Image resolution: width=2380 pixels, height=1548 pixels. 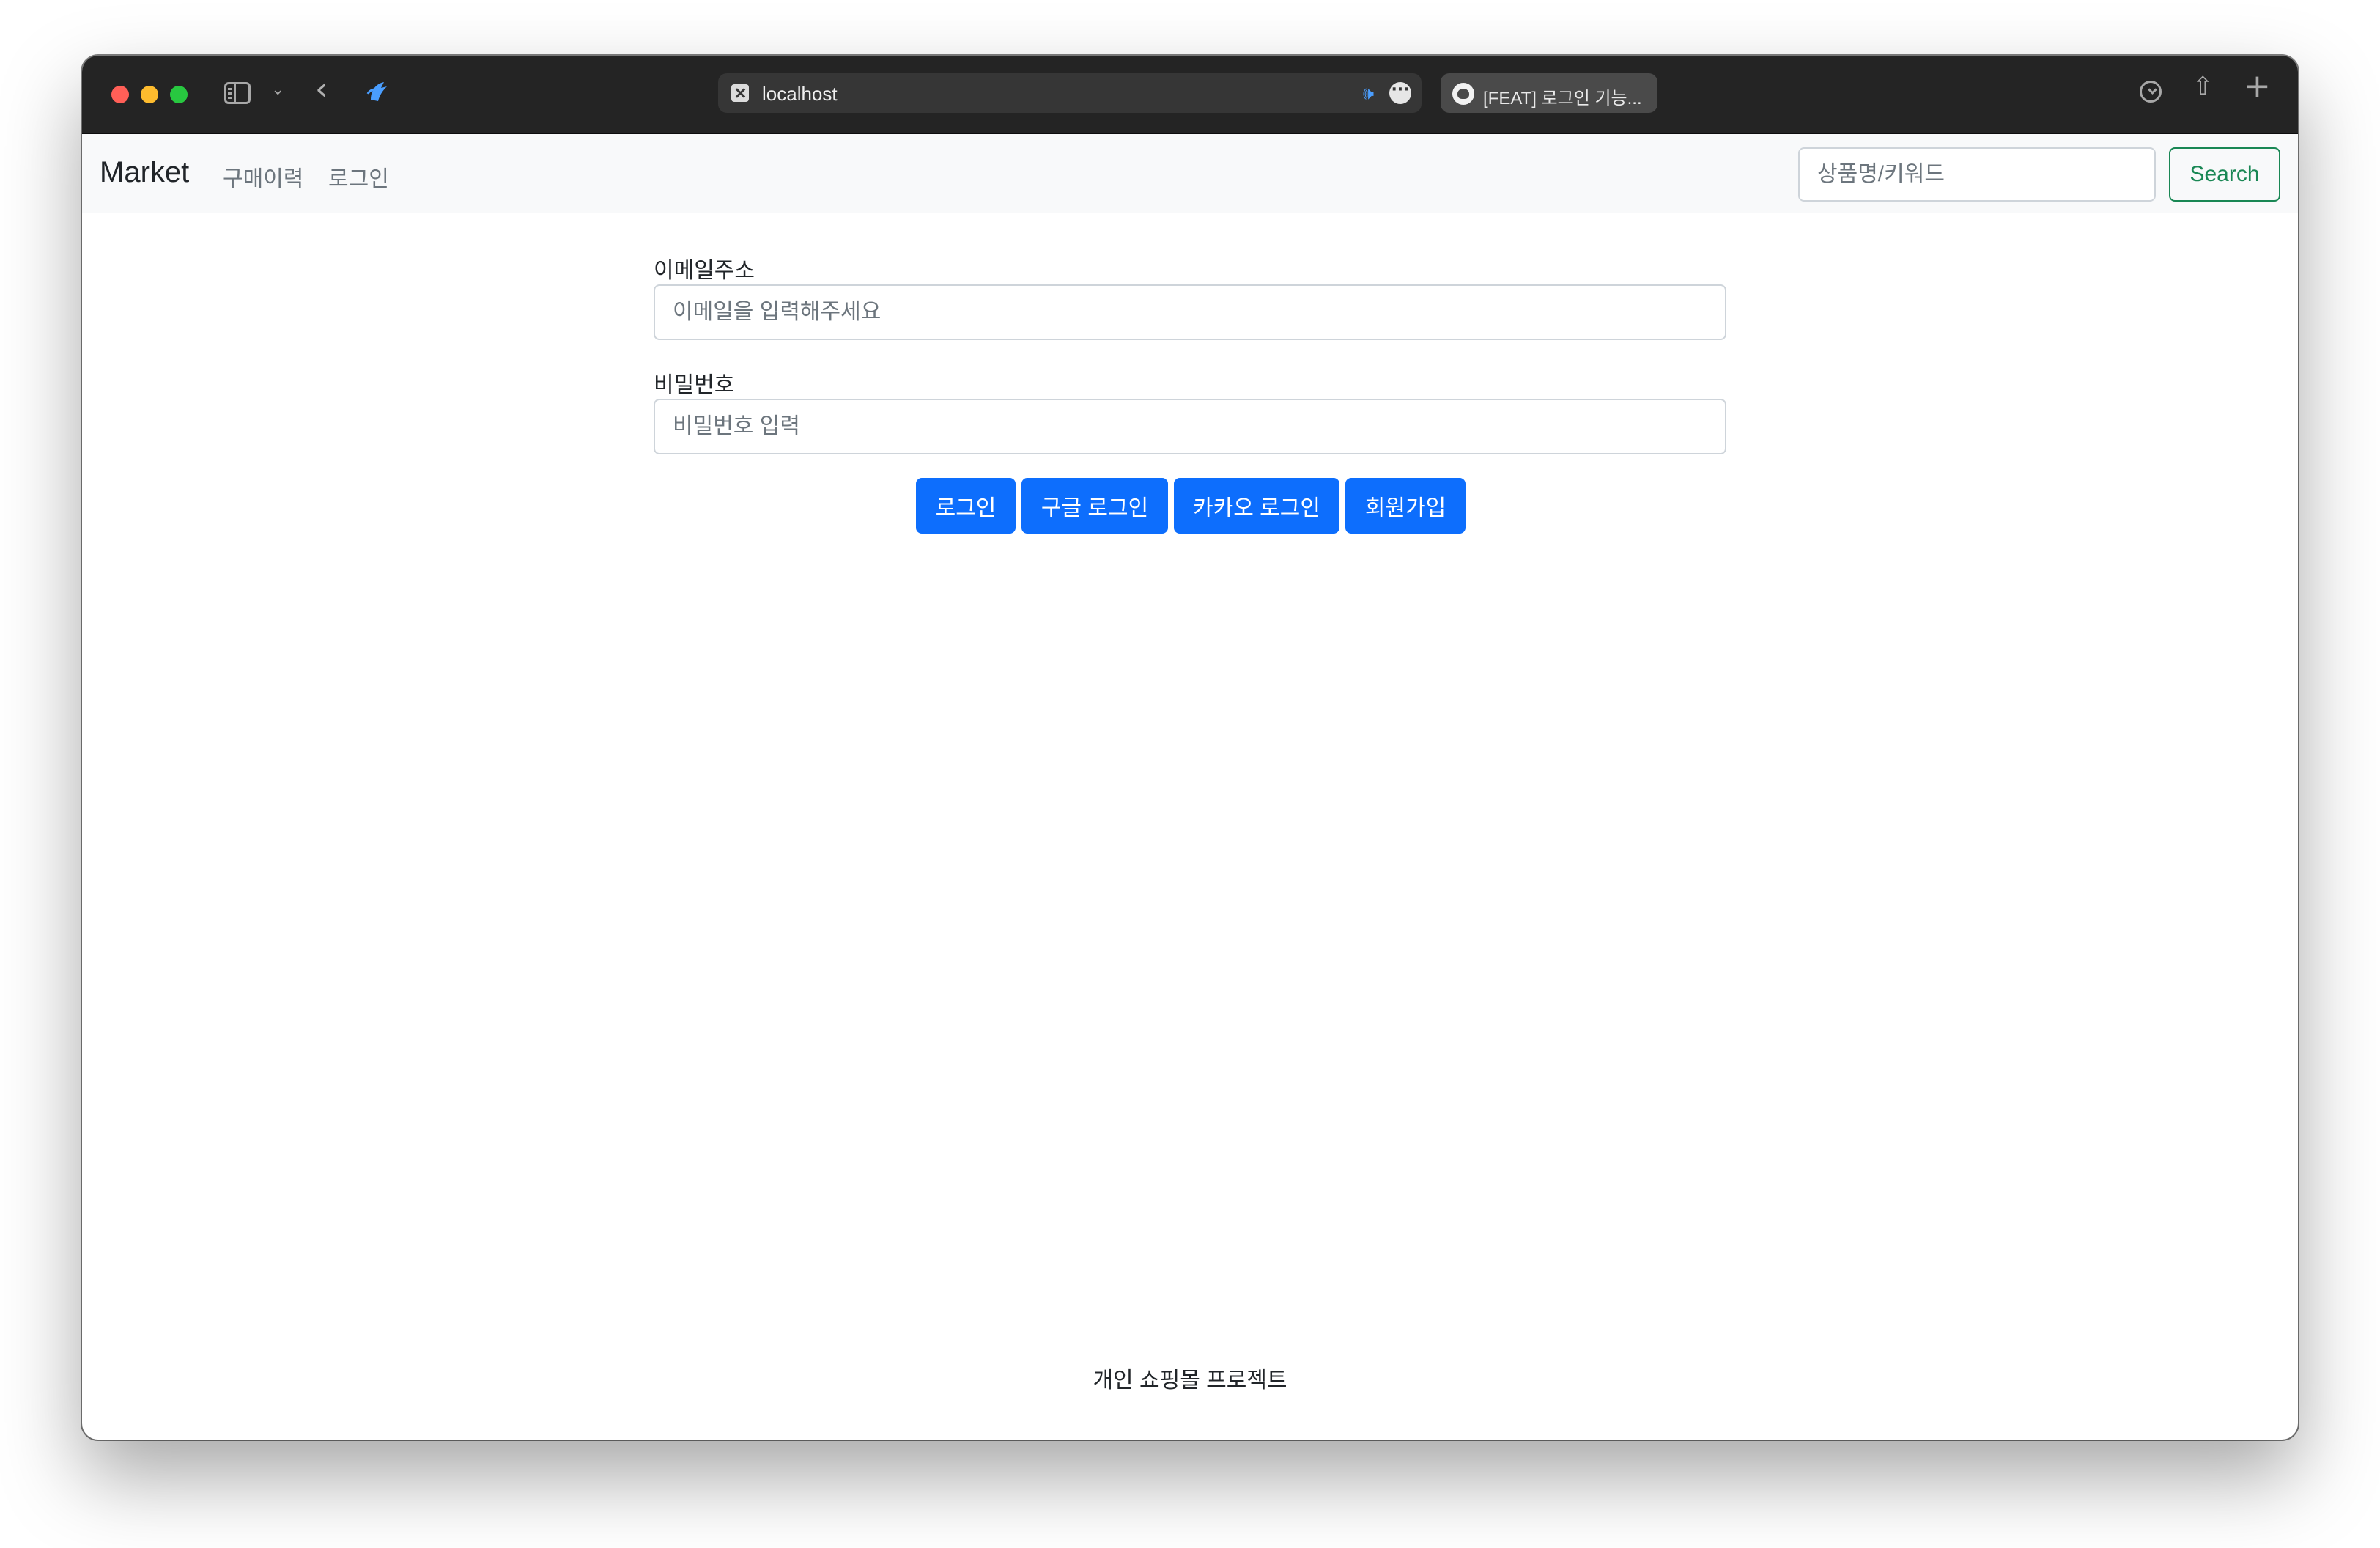 I want to click on email-label: 이메일주소, so click(x=704, y=271).